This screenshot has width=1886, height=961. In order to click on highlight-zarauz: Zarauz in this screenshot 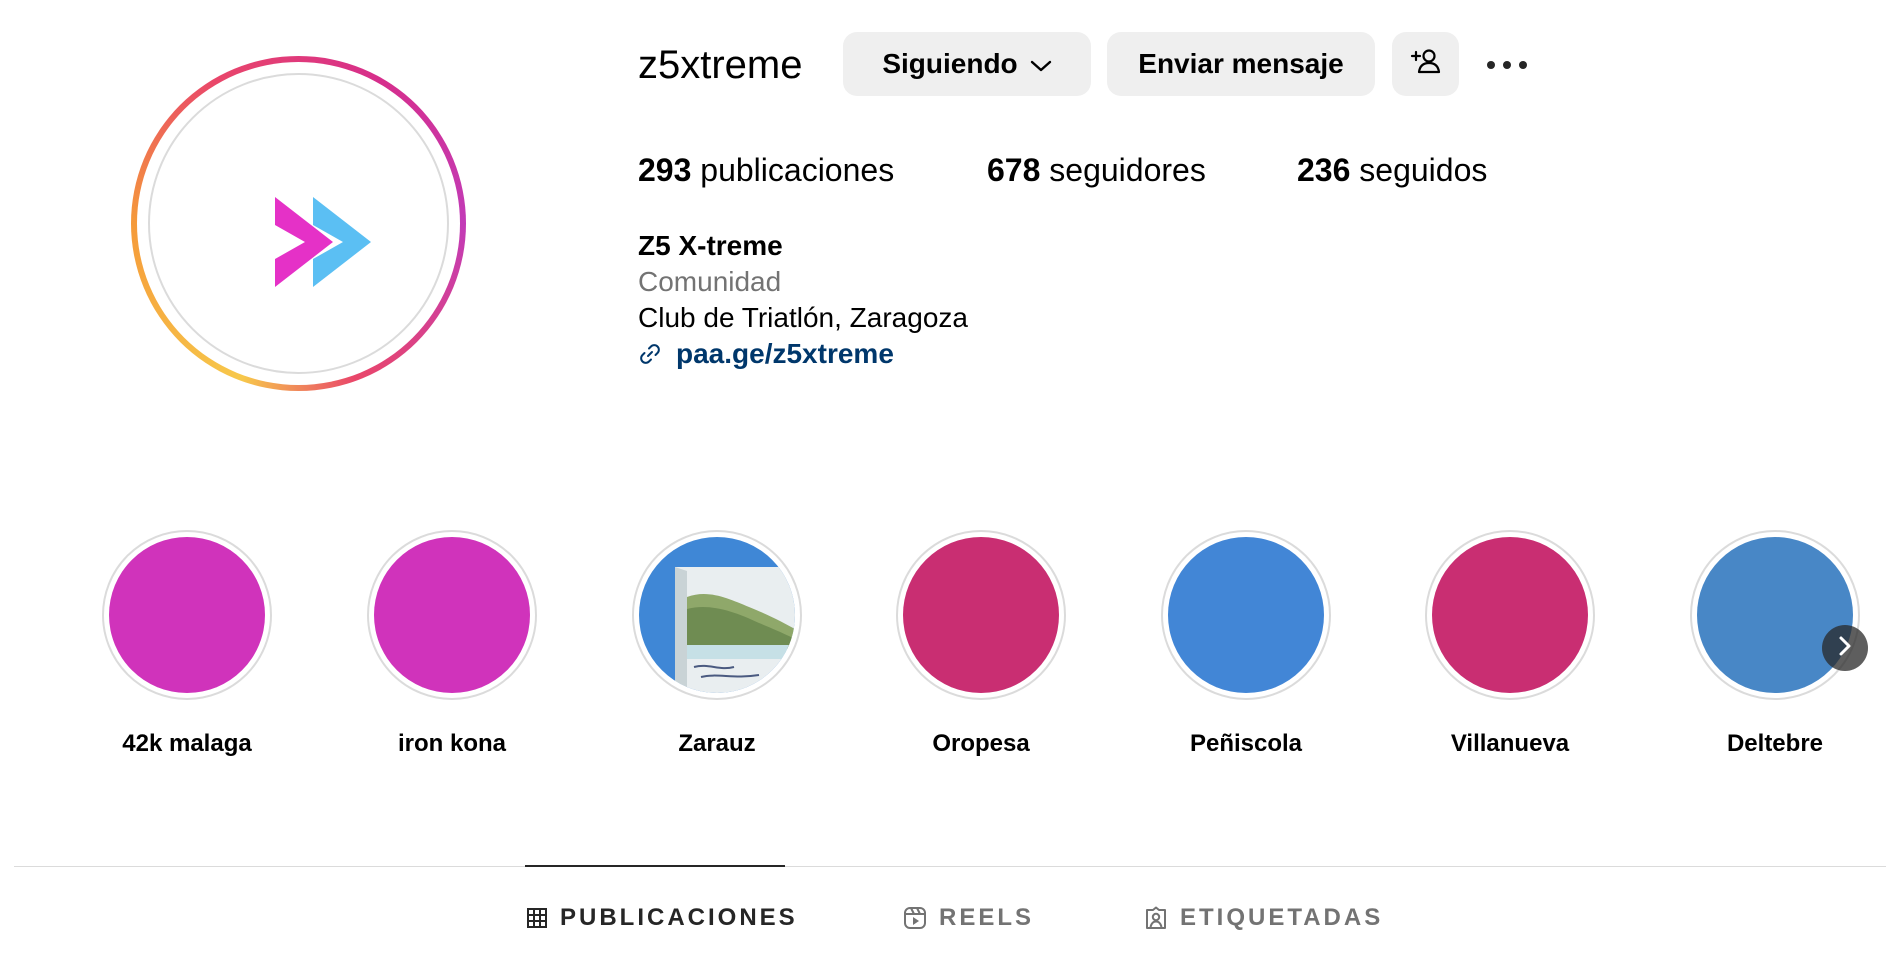, I will do `click(717, 644)`.